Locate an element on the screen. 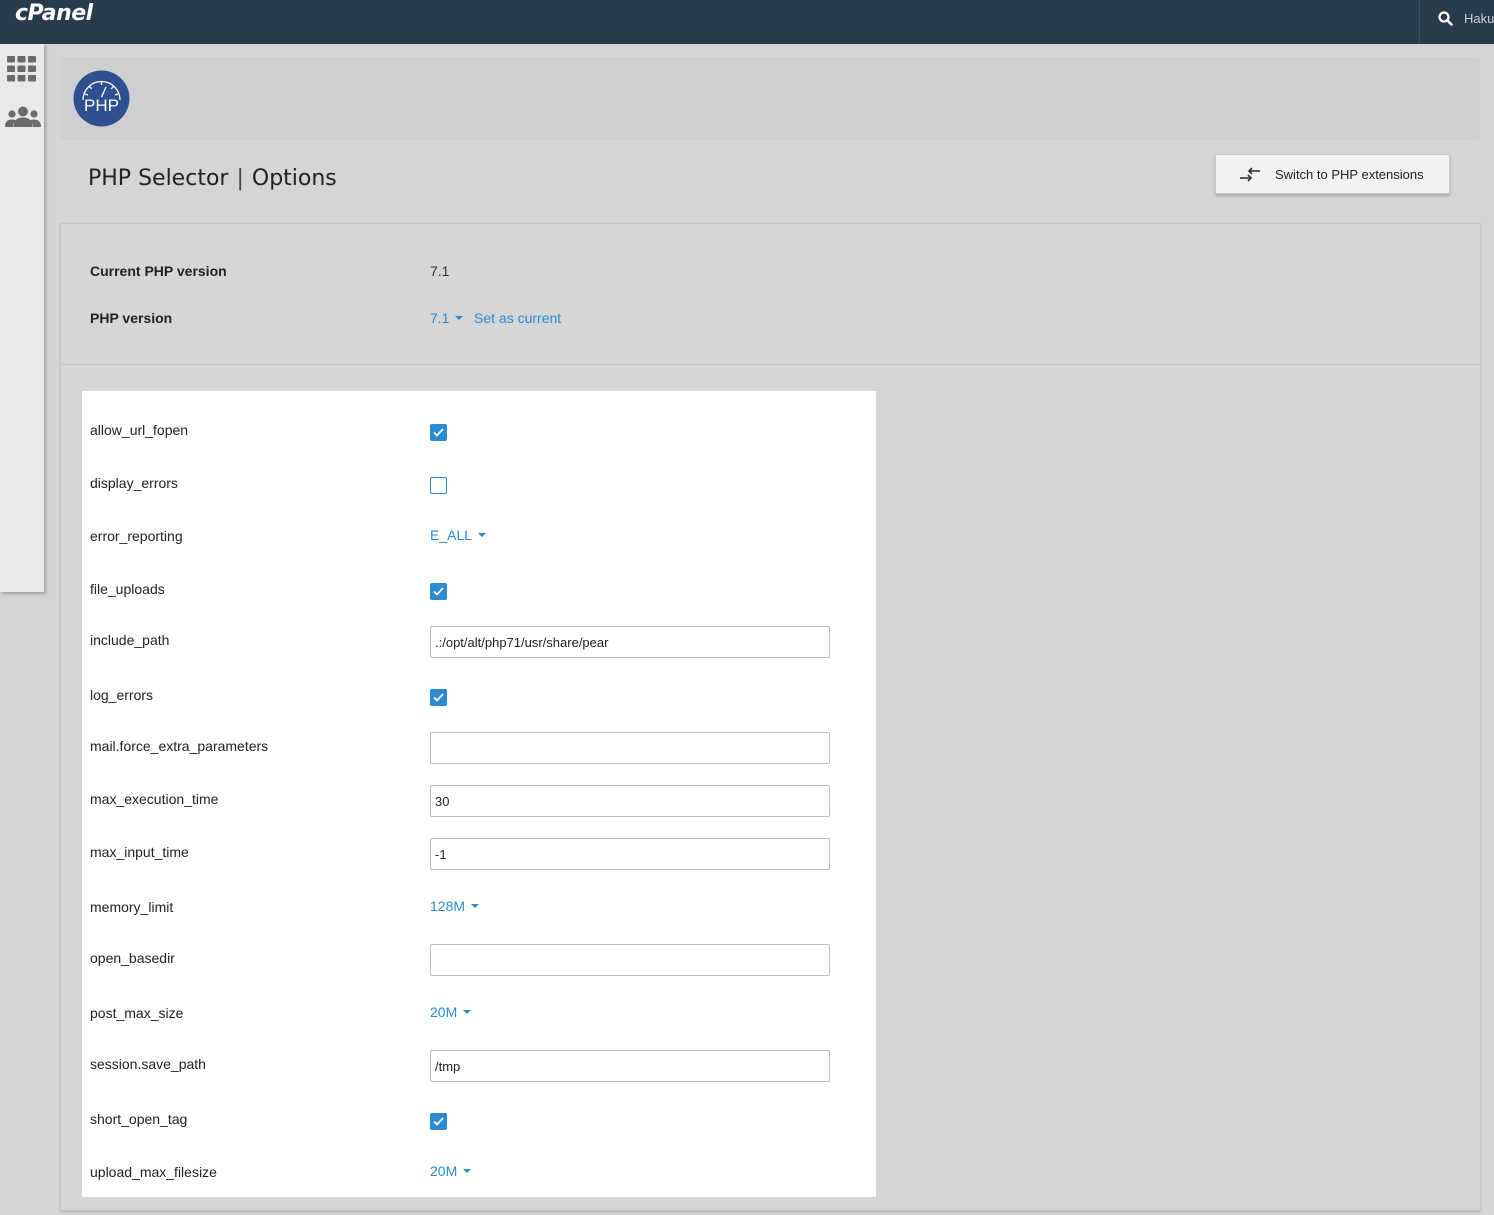 This screenshot has width=1494, height=1215. option-label-max-execution-time: max_execution_time is located at coordinates (154, 799).